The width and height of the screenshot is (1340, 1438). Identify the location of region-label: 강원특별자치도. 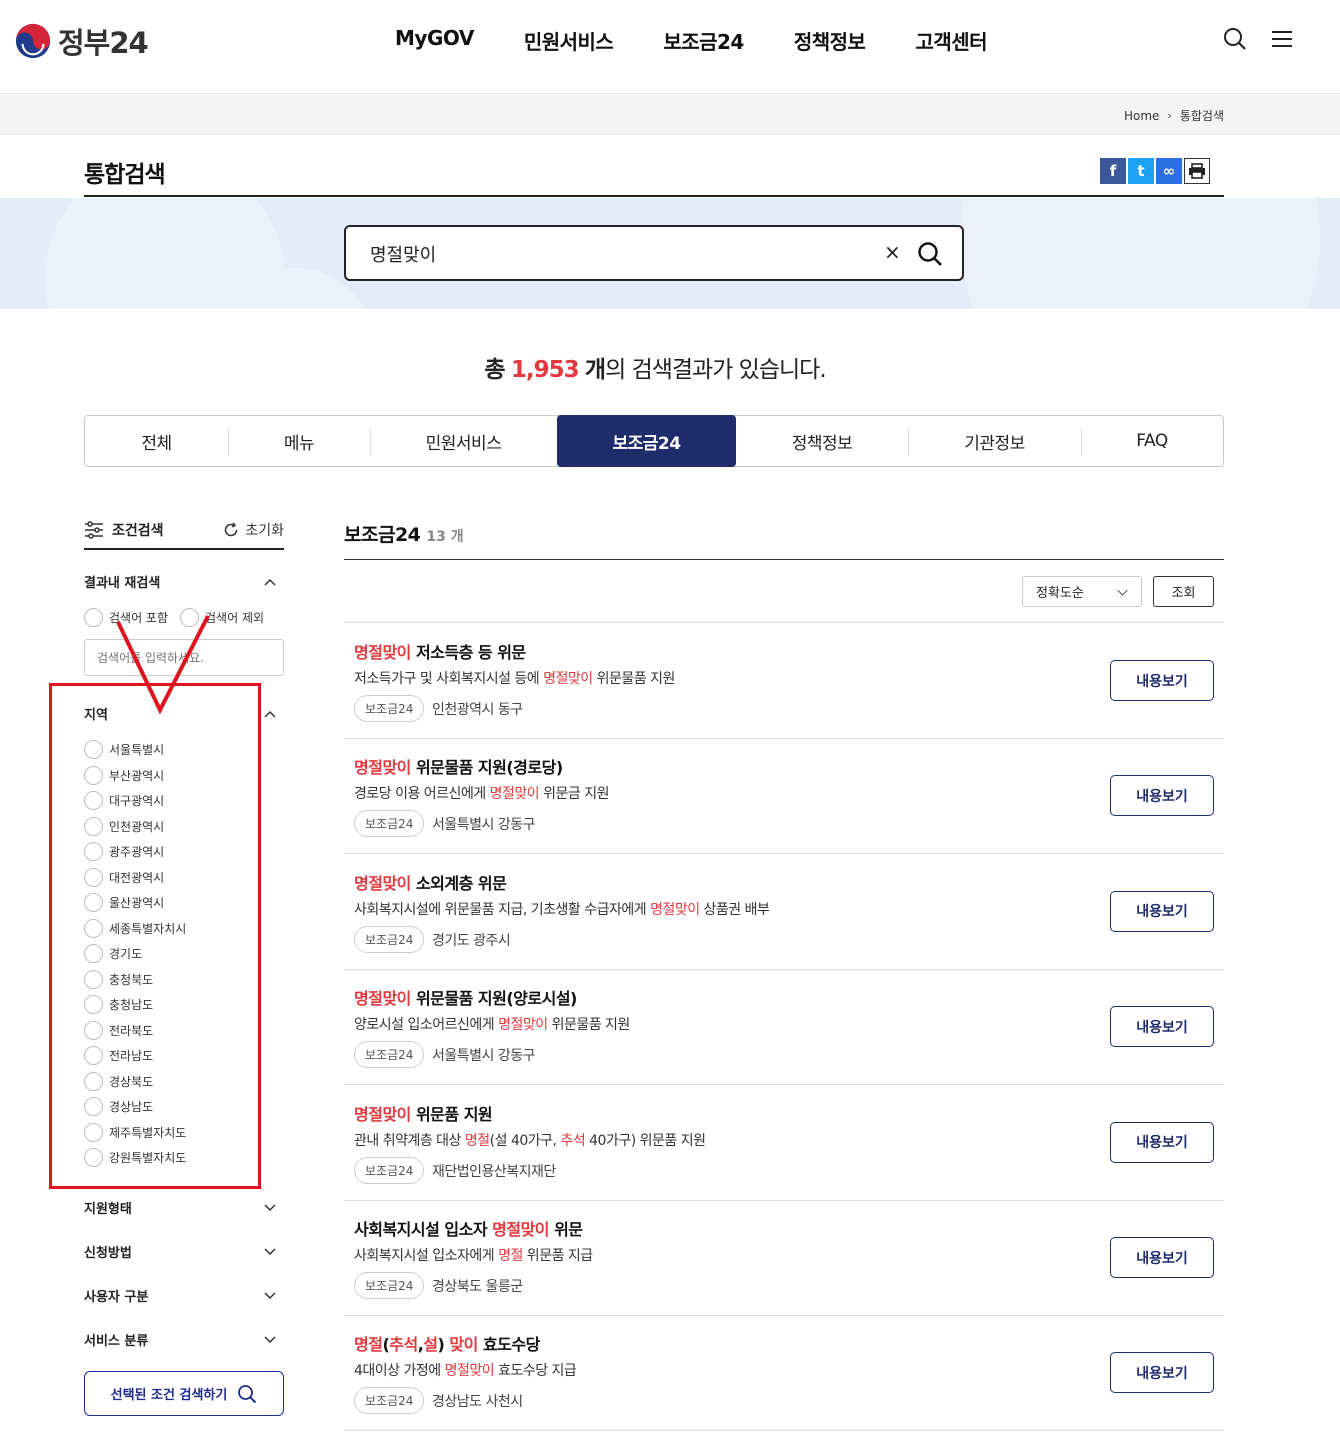
(148, 1158).